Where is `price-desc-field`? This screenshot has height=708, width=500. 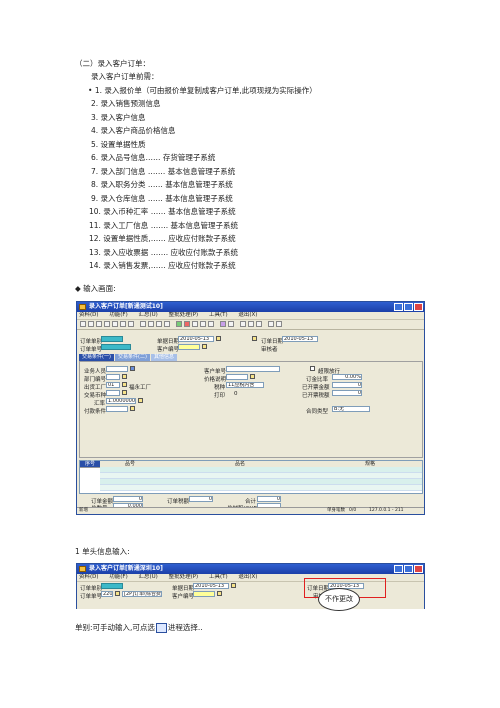
price-desc-field is located at coordinates (237, 377).